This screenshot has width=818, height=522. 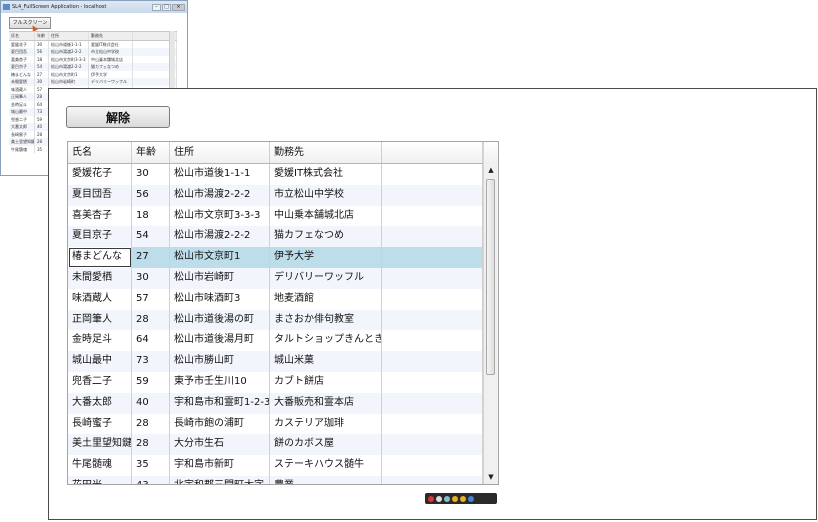 What do you see at coordinates (100, 174) in the screenshot?
I see `cell-name: 愛媛花子` at bounding box center [100, 174].